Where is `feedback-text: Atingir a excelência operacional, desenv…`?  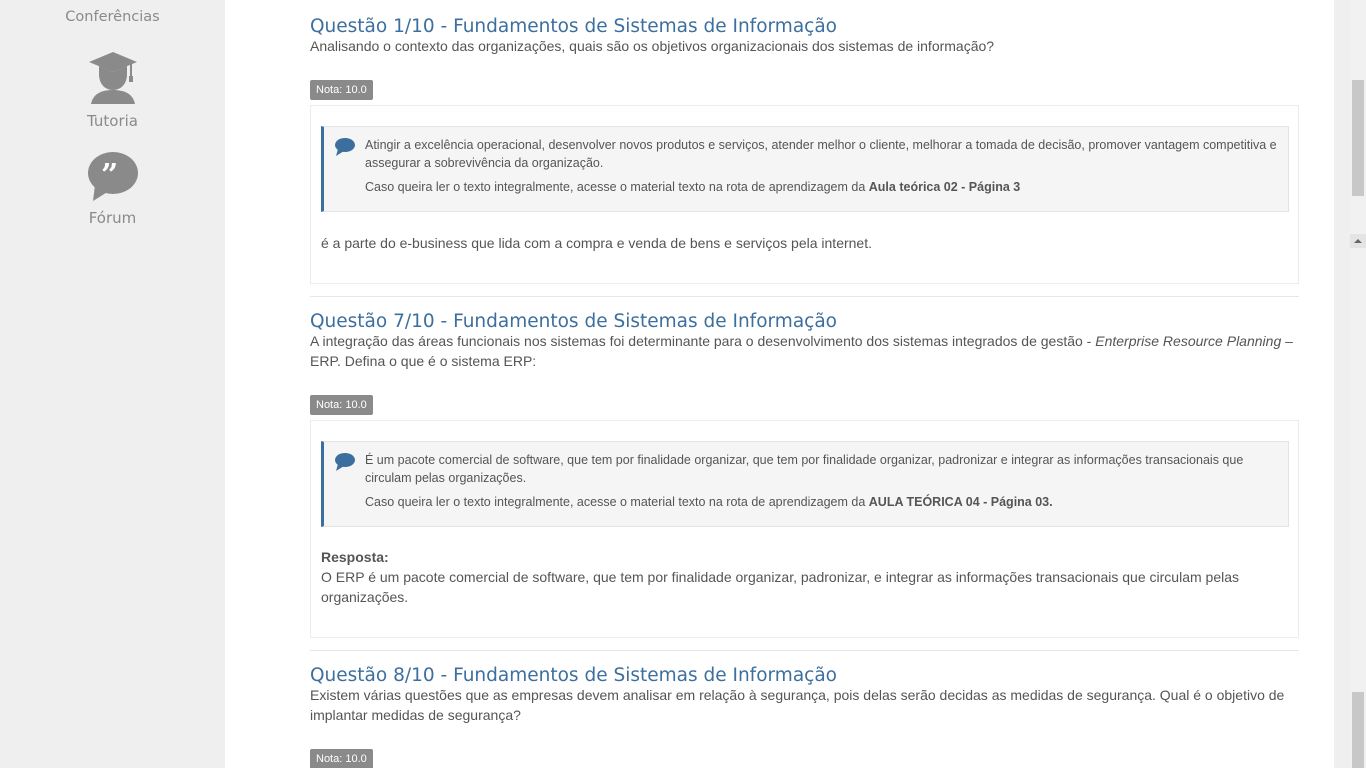
feedback-text: Atingir a excelência operacional, desenv… is located at coordinates (821, 154).